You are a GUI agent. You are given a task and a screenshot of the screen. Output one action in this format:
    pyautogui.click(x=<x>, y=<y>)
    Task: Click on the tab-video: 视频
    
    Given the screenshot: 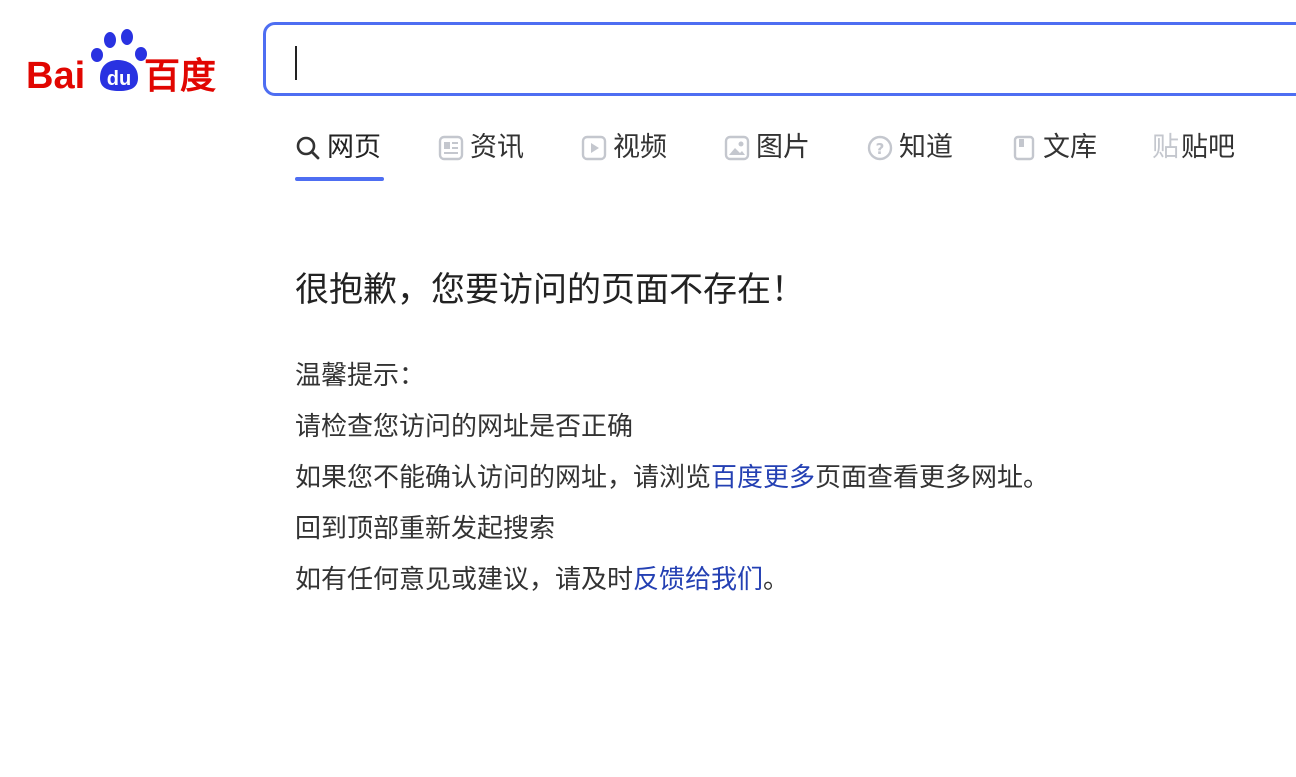 What is the action you would take?
    pyautogui.click(x=624, y=154)
    